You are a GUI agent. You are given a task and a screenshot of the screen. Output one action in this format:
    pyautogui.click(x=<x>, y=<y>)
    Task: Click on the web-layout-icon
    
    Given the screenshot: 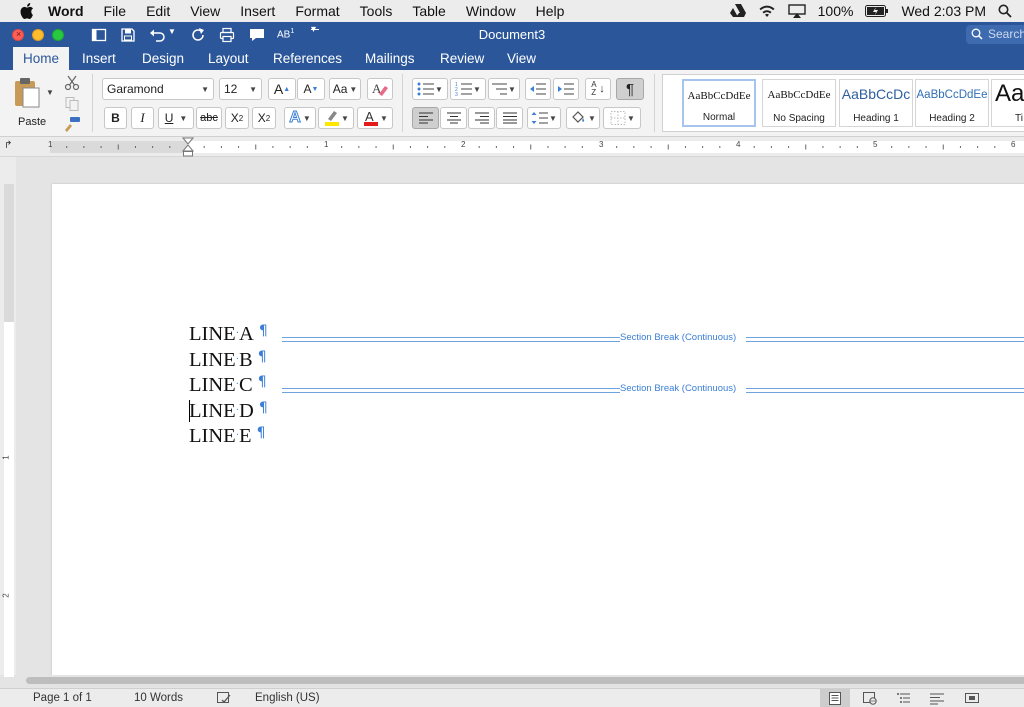 What is the action you would take?
    pyautogui.click(x=870, y=698)
    